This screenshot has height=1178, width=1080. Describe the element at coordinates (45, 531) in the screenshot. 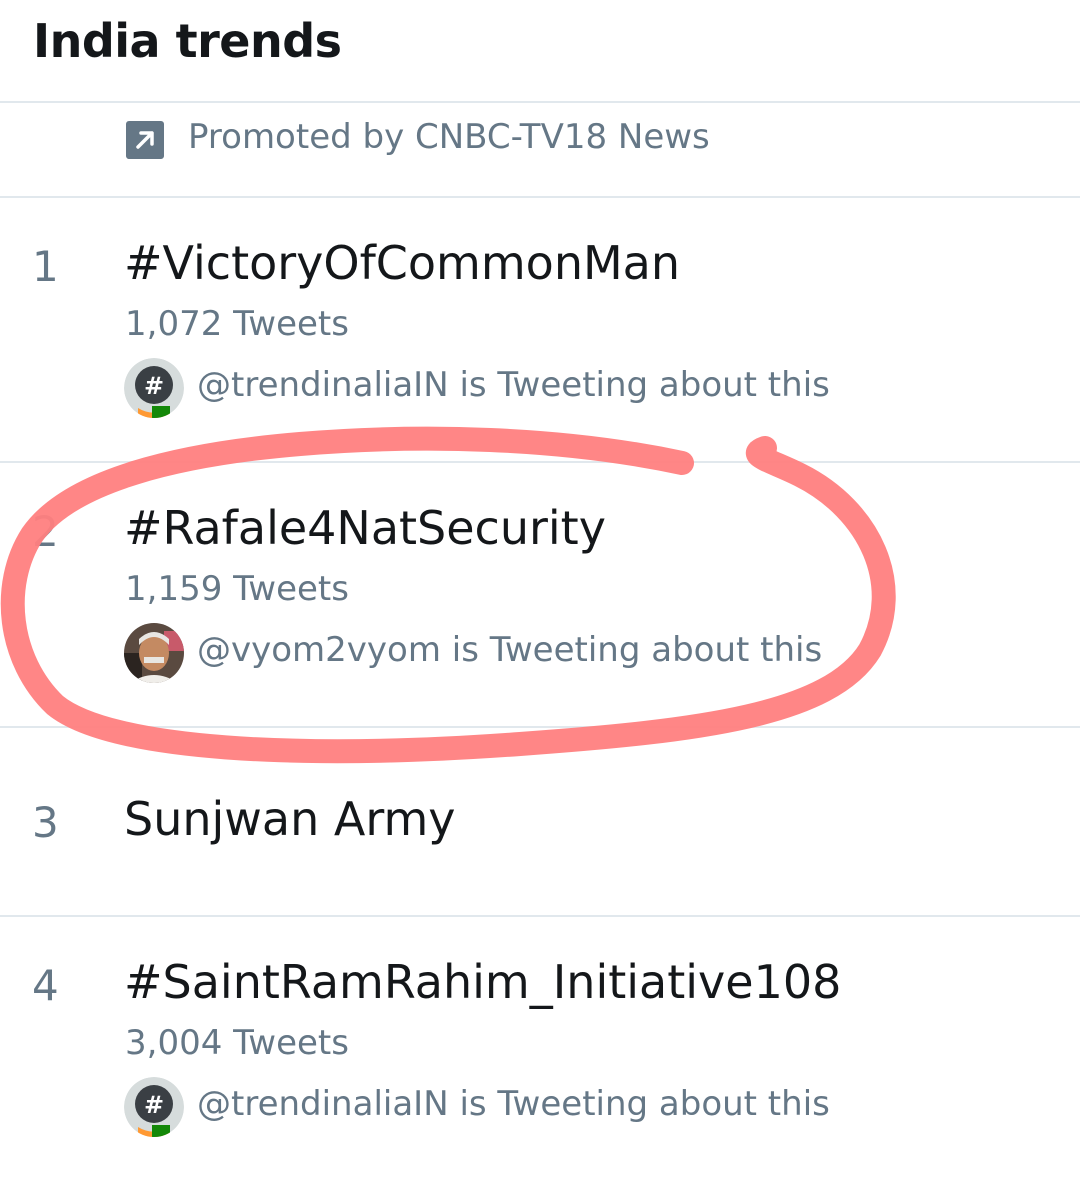

I see `trend-rank: 2` at that location.